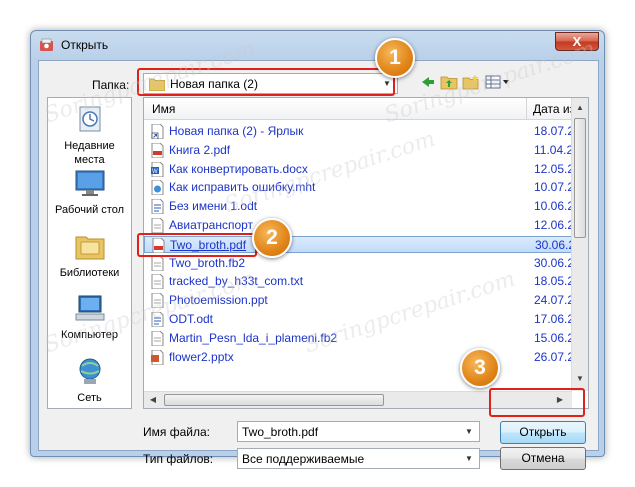 Image resolution: width=635 pixels, height=487 pixels. What do you see at coordinates (85, 45) in the screenshot?
I see `window-title: Открыть` at bounding box center [85, 45].